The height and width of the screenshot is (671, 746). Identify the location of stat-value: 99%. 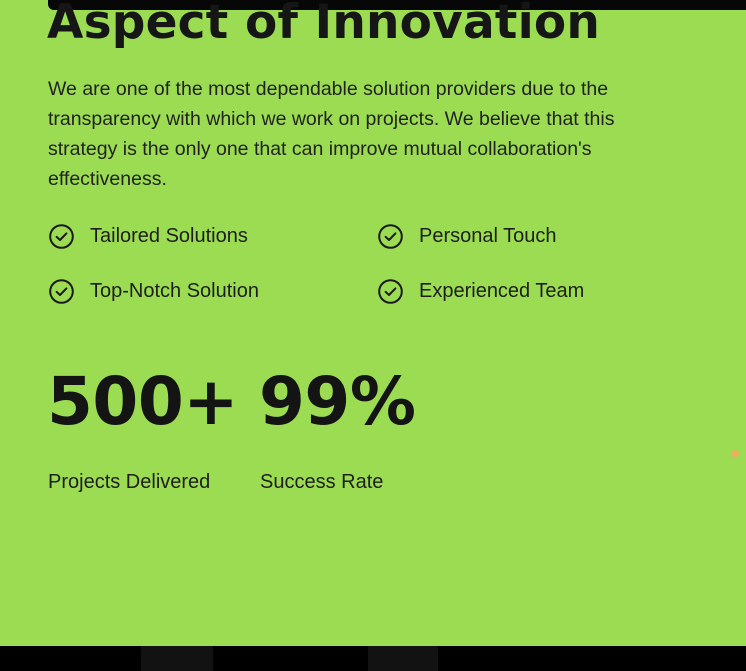
(337, 401).